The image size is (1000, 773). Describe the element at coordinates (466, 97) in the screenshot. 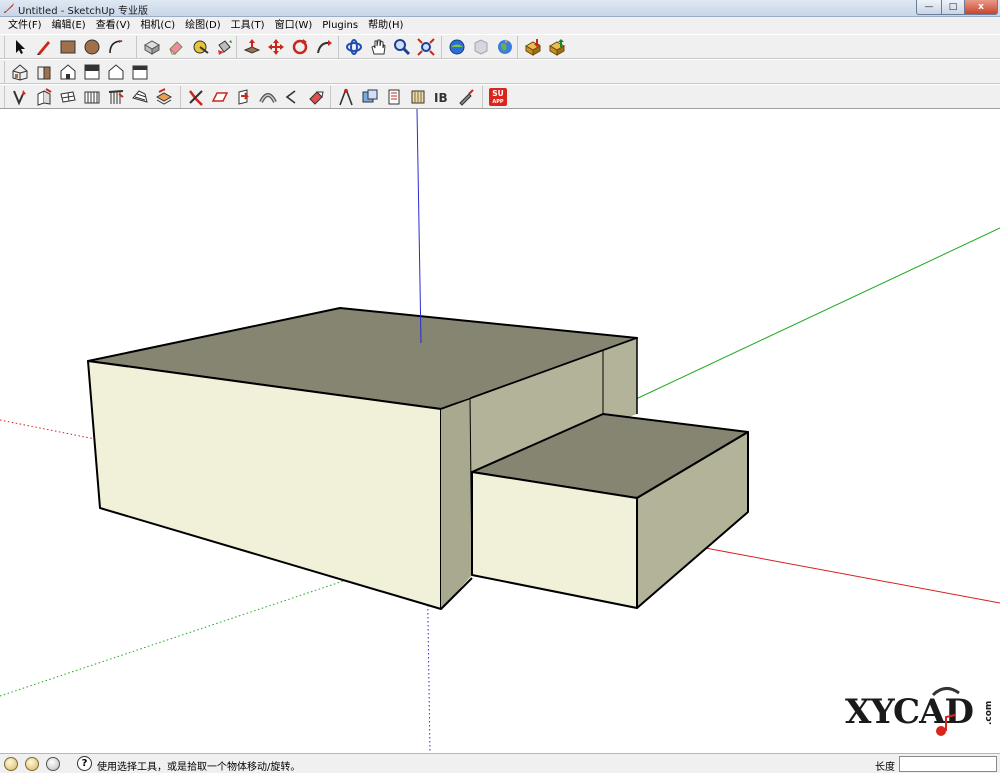

I see `paint-spray-tool-button` at that location.